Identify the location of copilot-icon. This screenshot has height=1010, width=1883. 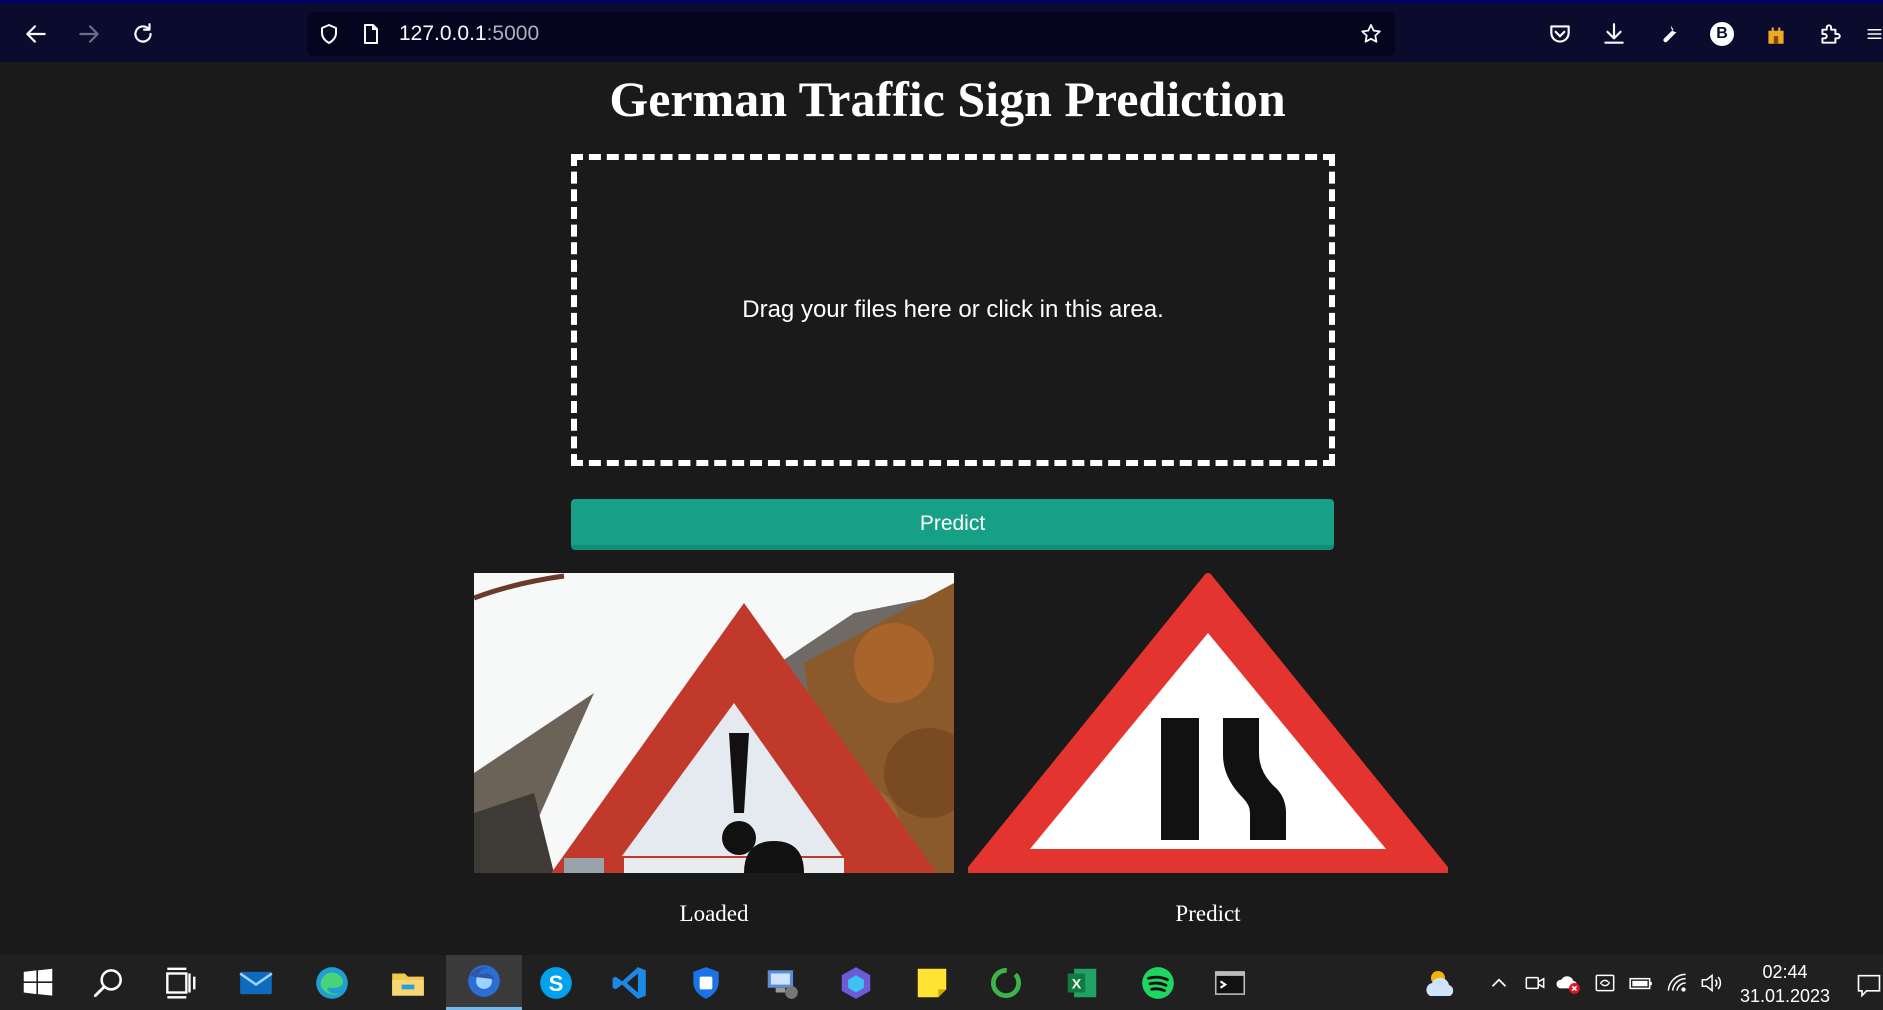
(856, 982).